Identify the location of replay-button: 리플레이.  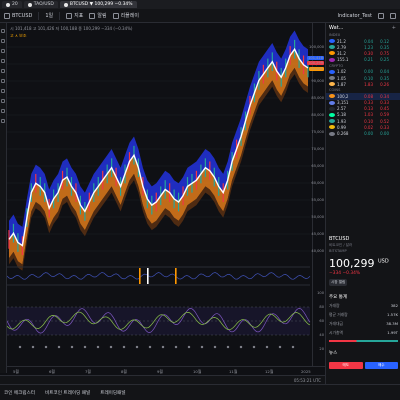
(125, 15).